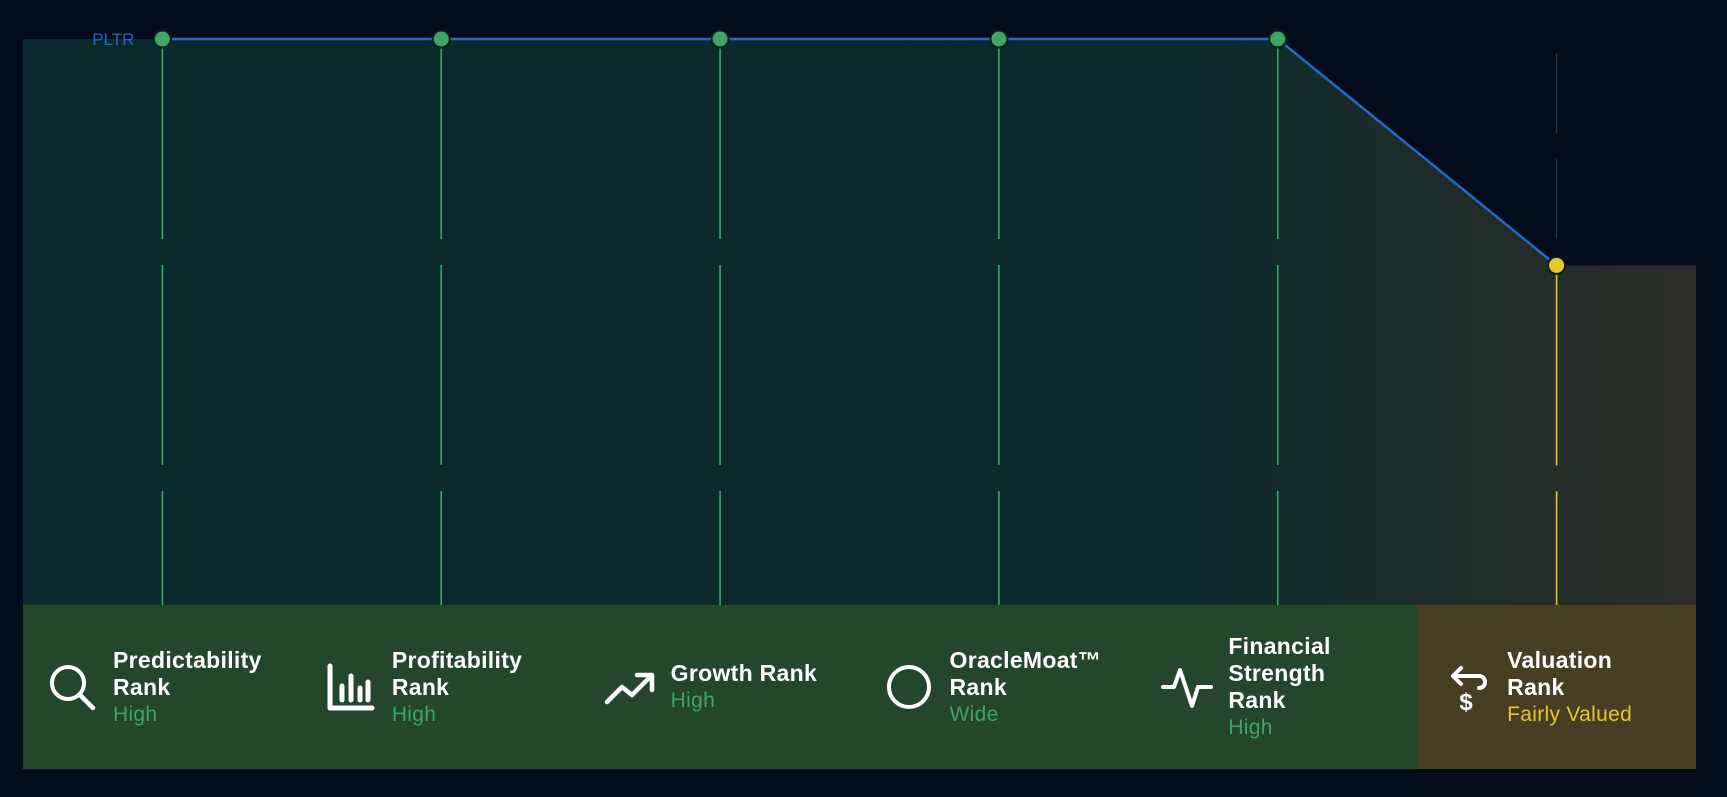 The width and height of the screenshot is (1727, 797). What do you see at coordinates (725, 687) in the screenshot?
I see `rank-panel: Growth Rank High` at bounding box center [725, 687].